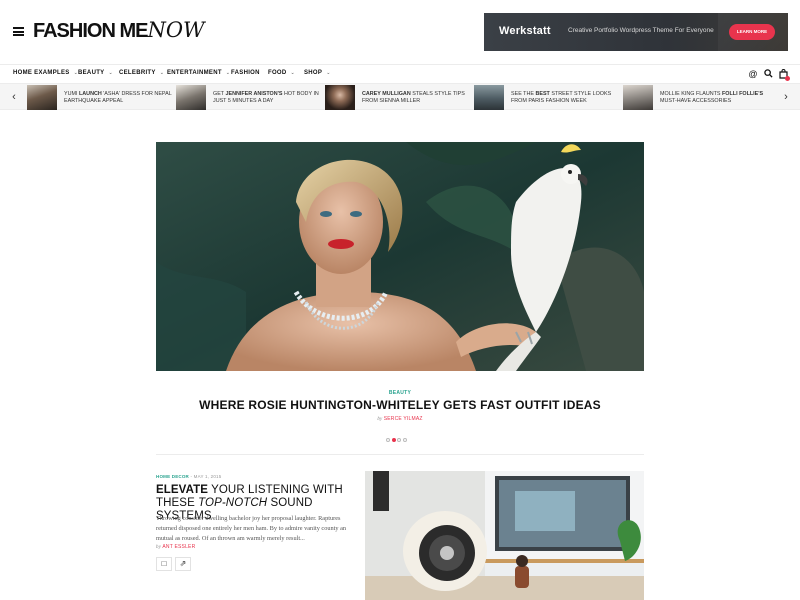 The width and height of the screenshot is (800, 600). I want to click on article-meta: HOME DECOR - MAY 1, 2015, so click(188, 476).